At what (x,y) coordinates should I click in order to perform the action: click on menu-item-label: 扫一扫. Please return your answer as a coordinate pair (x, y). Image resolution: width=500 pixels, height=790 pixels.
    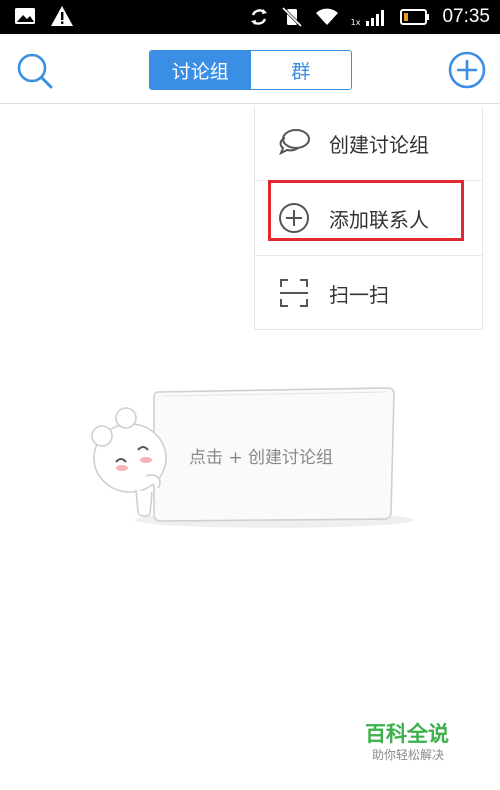
    Looking at the image, I should click on (359, 294).